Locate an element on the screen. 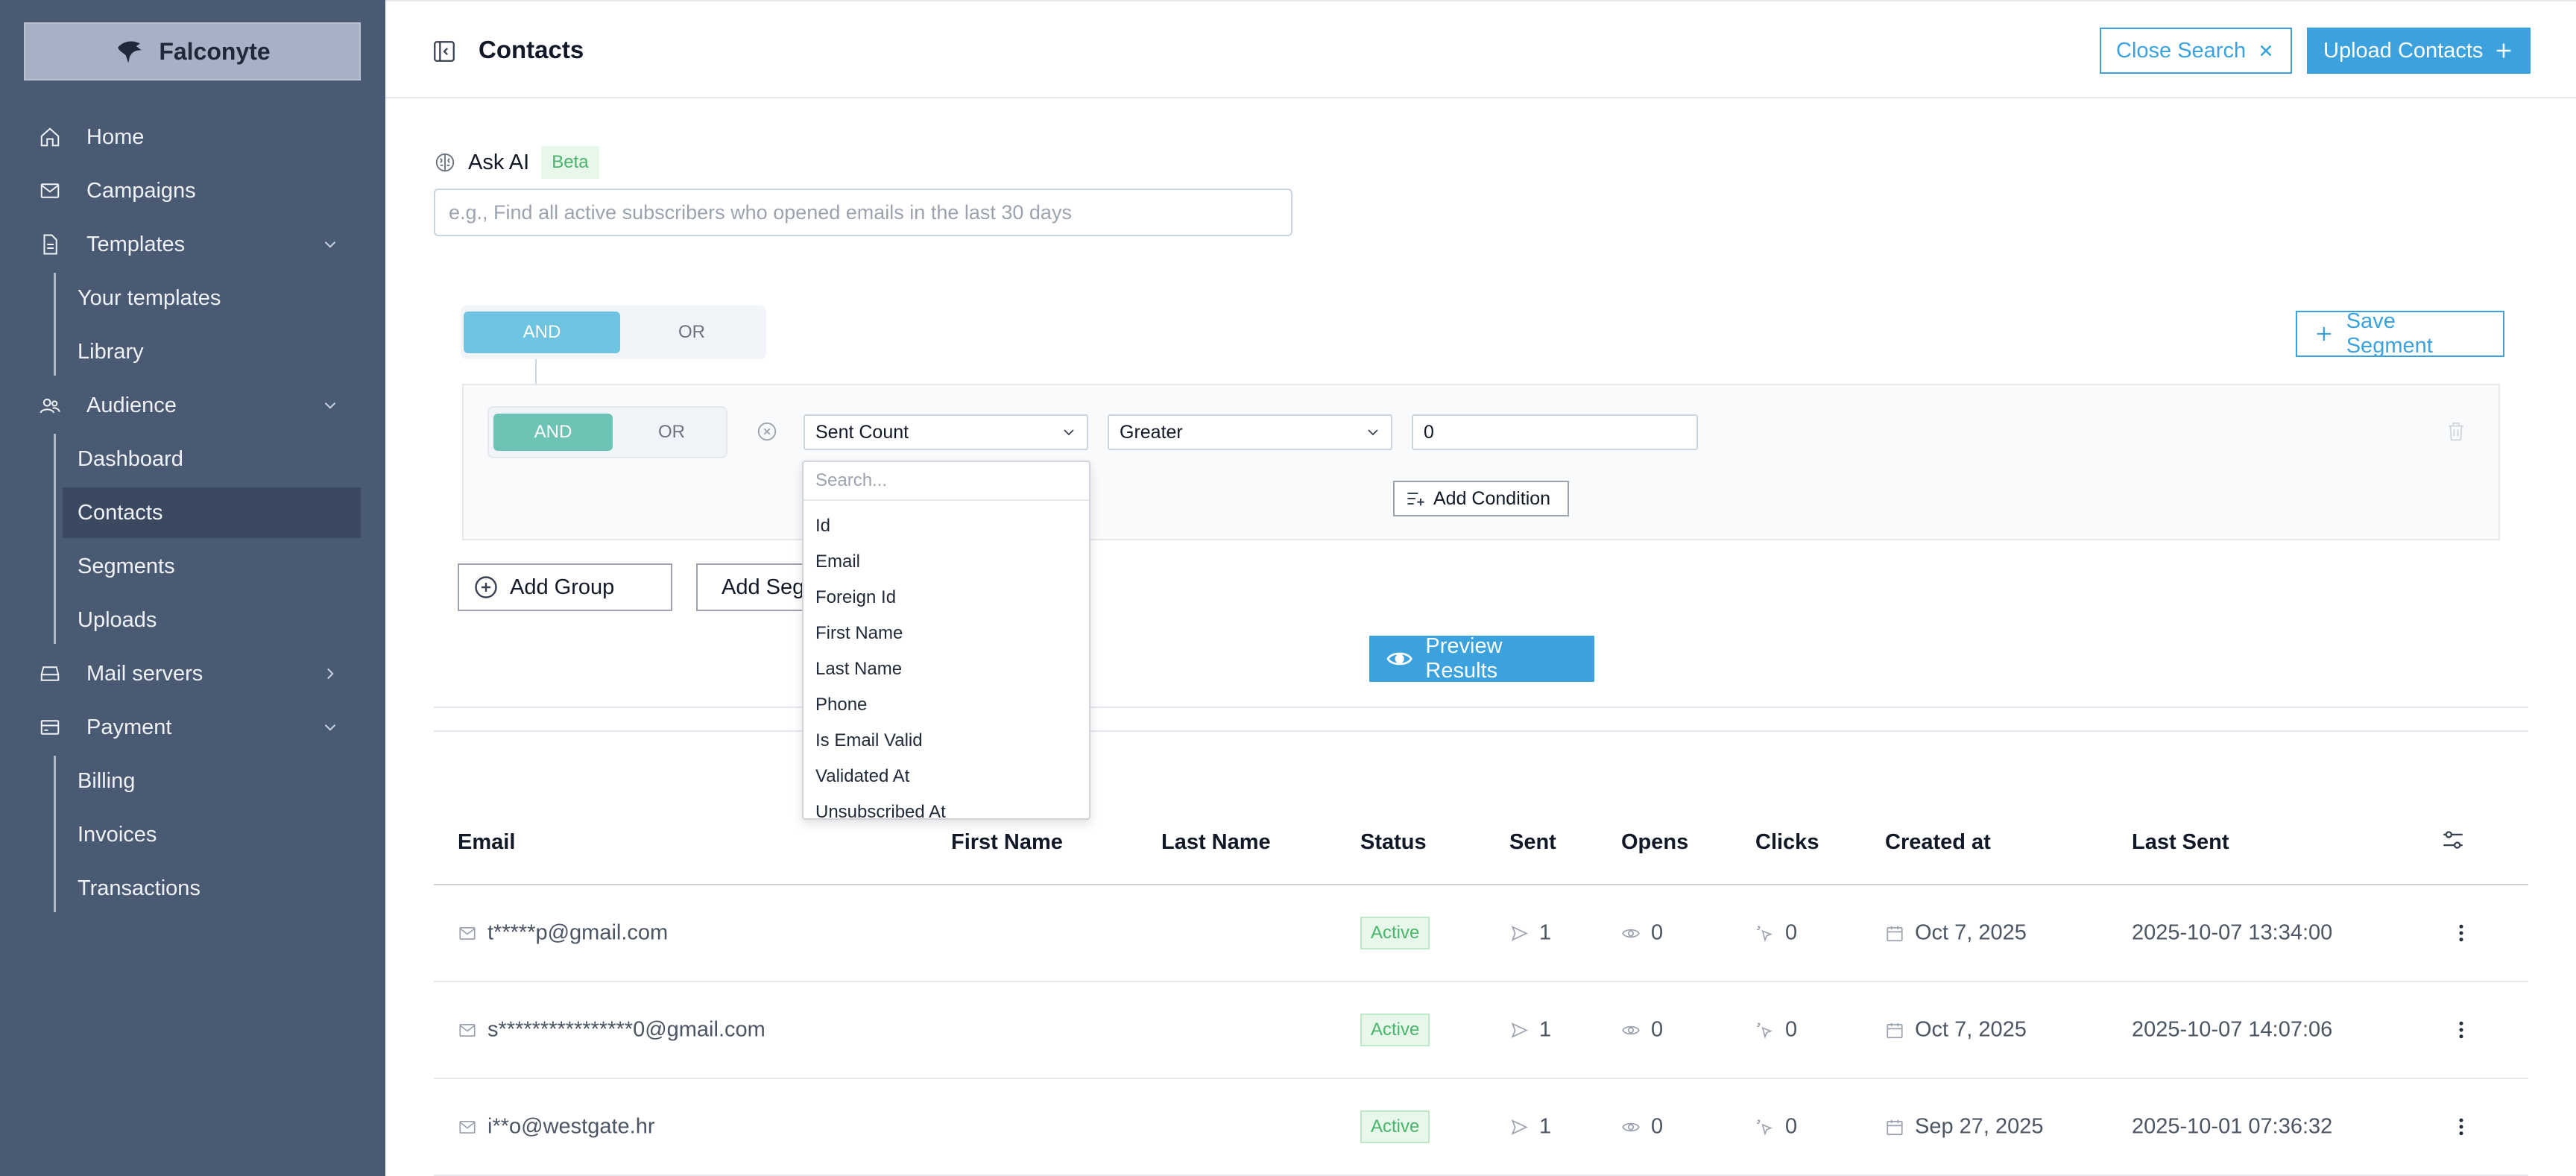 Image resolution: width=2576 pixels, height=1176 pixels. upload-contacts-button: Upload Contacts is located at coordinates (2419, 51).